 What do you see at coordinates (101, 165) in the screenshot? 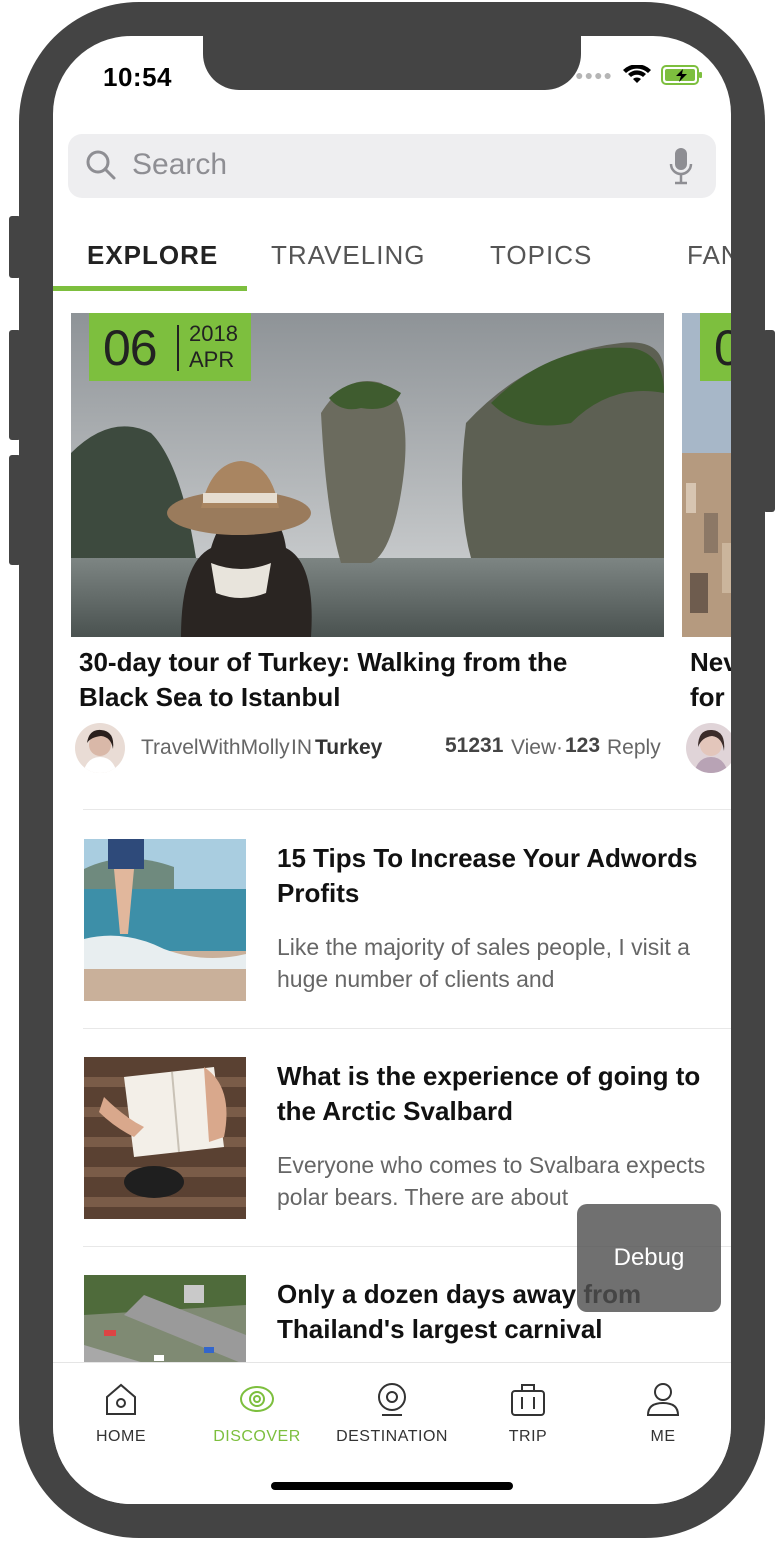
I see `search-icon` at bounding box center [101, 165].